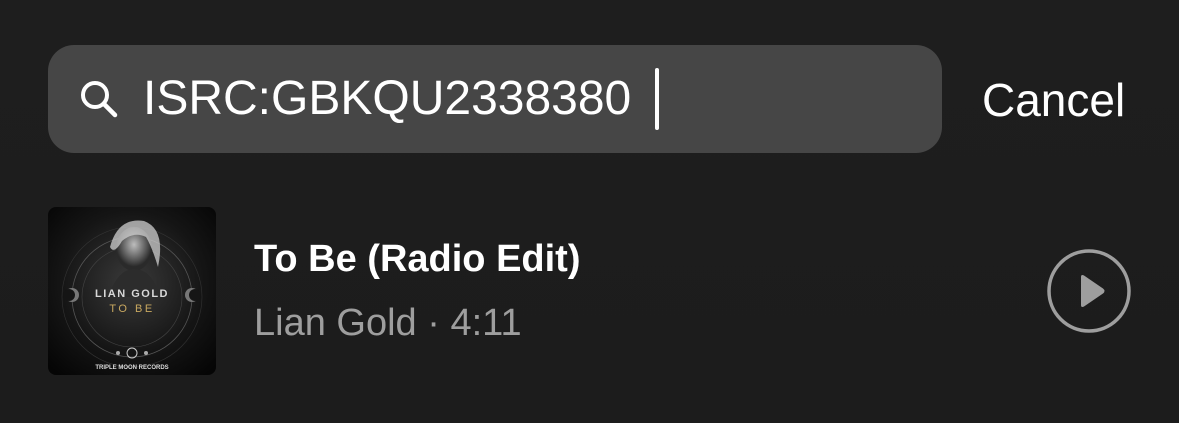  I want to click on play-button, so click(1089, 291).